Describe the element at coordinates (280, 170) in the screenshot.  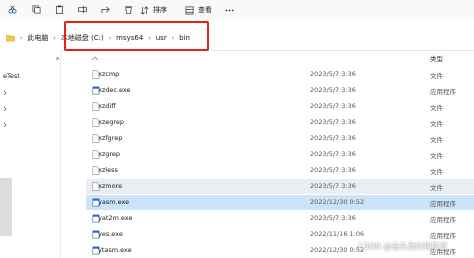
I see `list-item: xzless 2023/5/7 3:36 文件` at that location.